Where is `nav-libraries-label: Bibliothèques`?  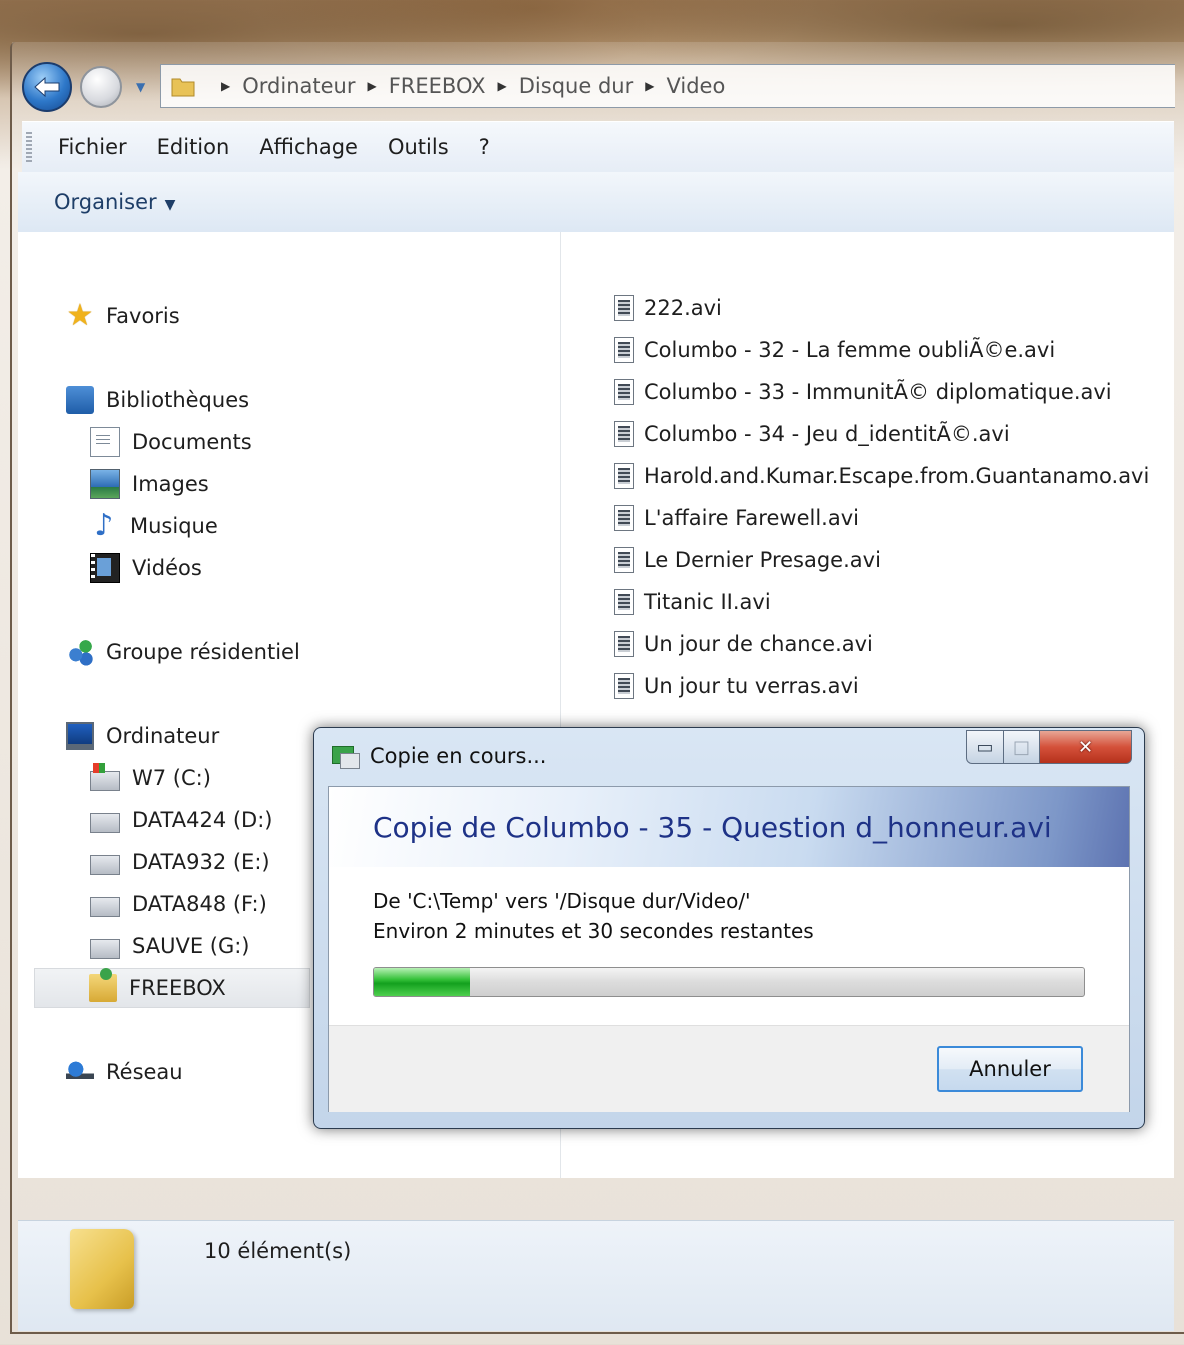
nav-libraries-label: Bibliothèques is located at coordinates (178, 400).